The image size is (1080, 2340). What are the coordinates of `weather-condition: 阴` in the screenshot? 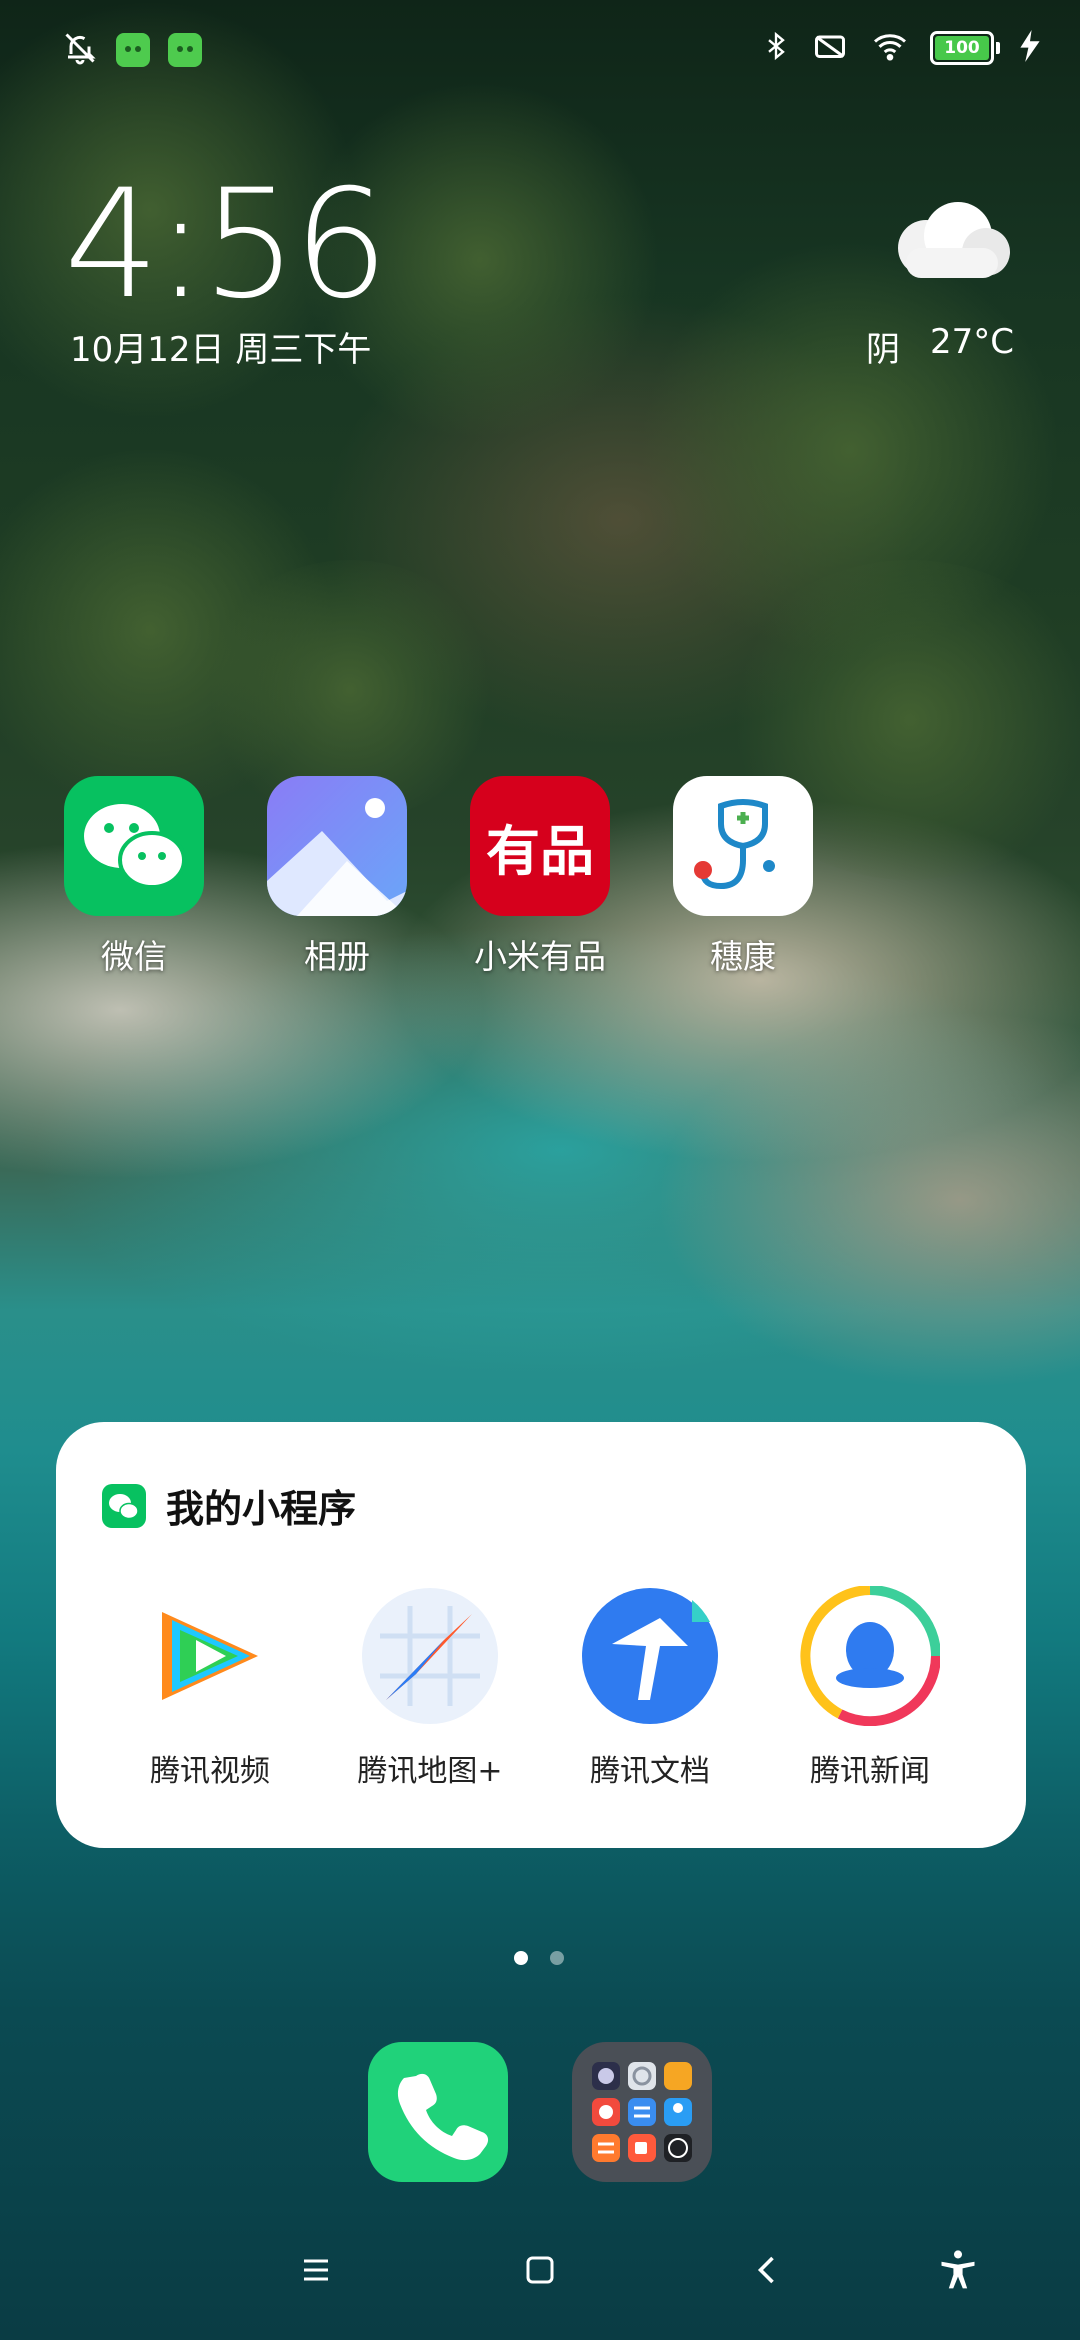 It's located at (882, 350).